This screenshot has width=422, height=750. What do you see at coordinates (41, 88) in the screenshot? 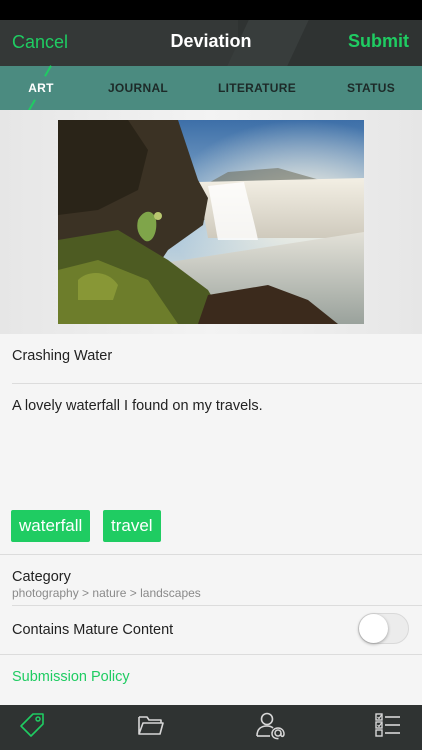
I see `tab-art: ART` at bounding box center [41, 88].